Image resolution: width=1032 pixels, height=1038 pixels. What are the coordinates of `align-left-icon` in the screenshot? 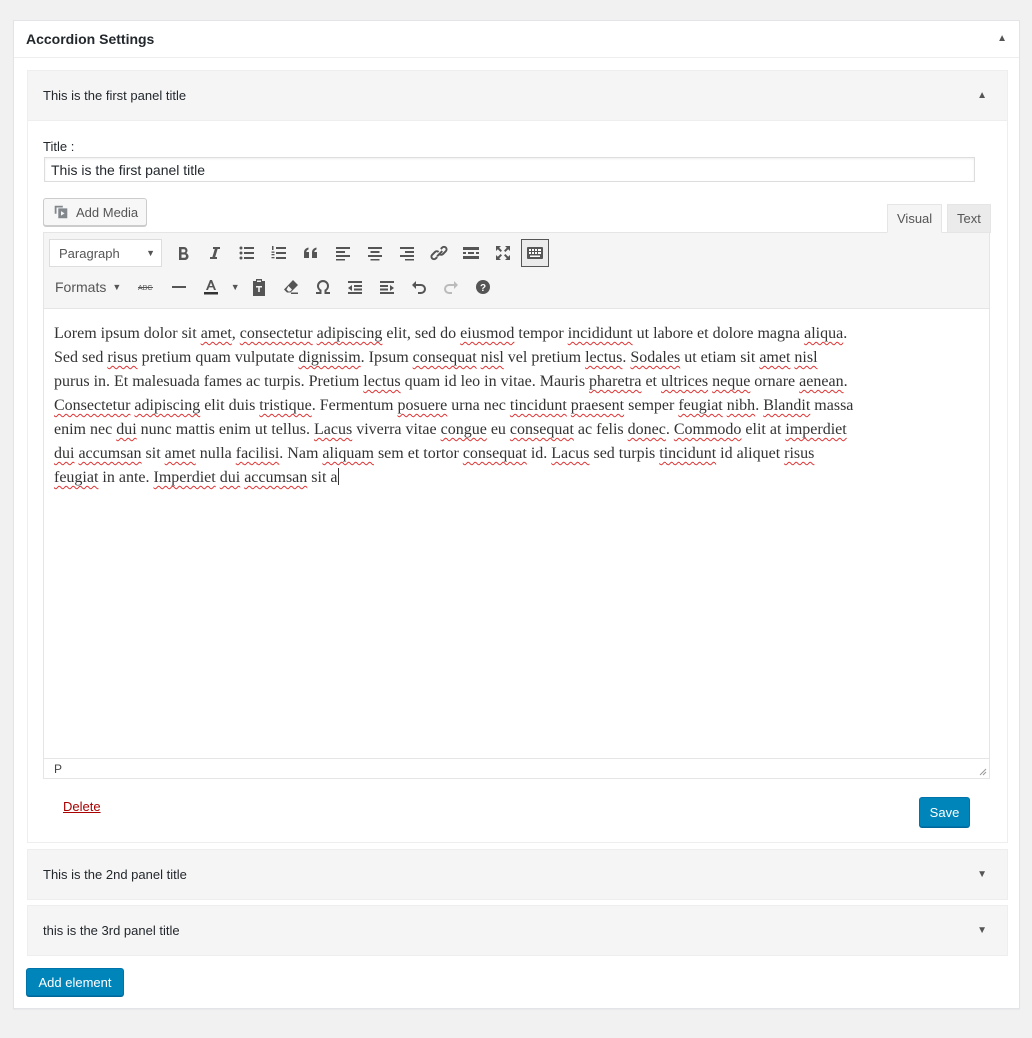 It's located at (343, 254).